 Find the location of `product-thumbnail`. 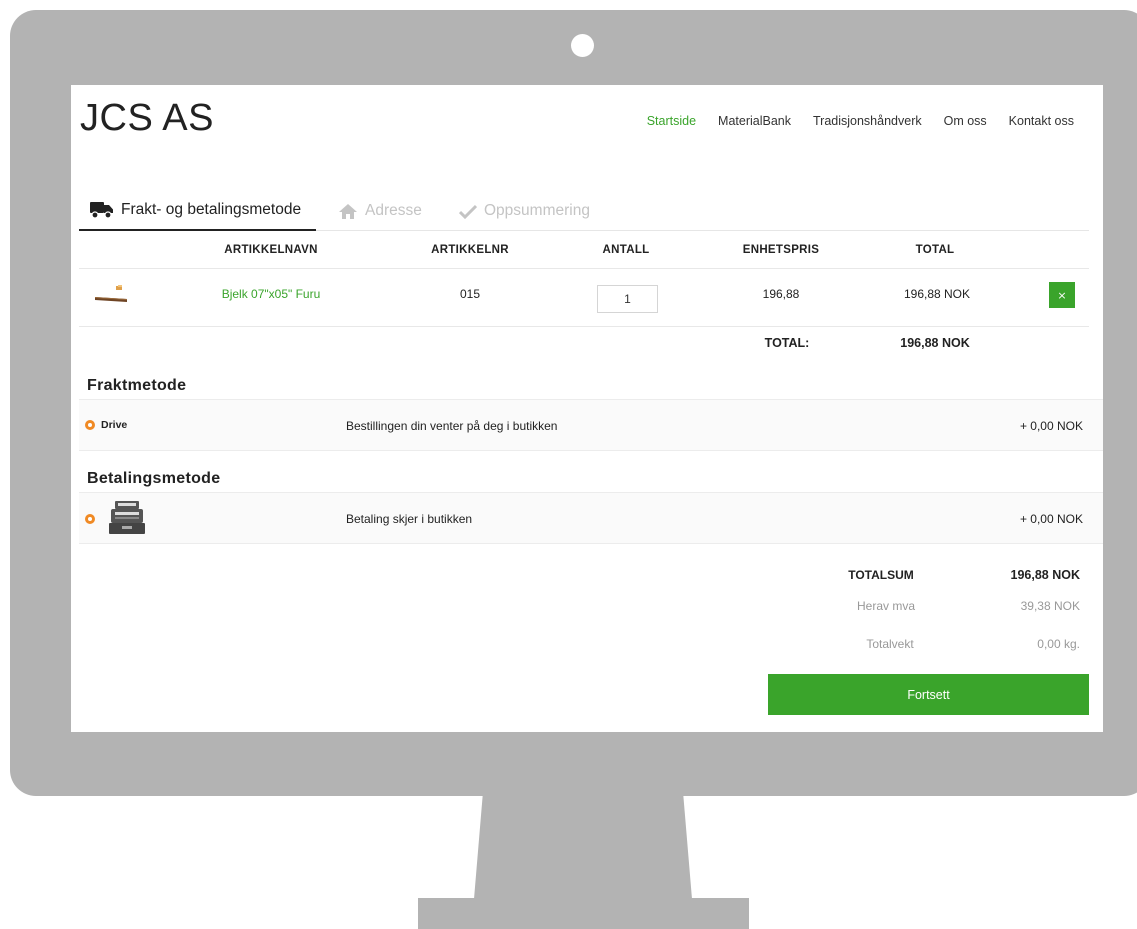

product-thumbnail is located at coordinates (111, 294).